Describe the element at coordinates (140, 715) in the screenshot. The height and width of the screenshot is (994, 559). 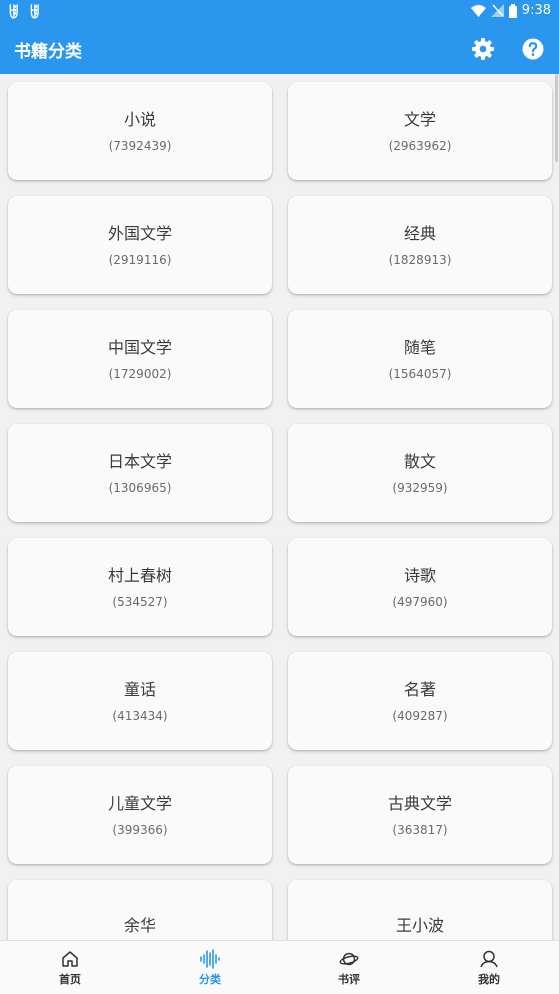
I see `category-count: (413434)` at that location.